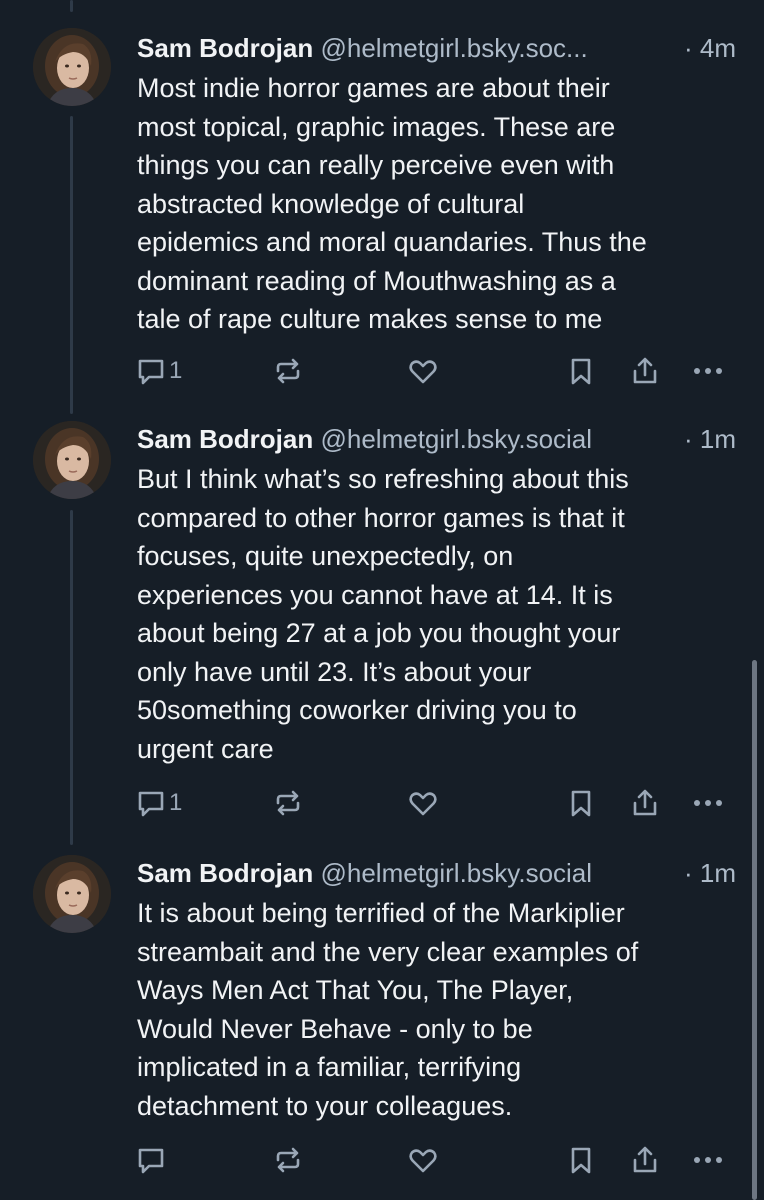  What do you see at coordinates (707, 48) in the screenshot?
I see `post-time: · 4m` at bounding box center [707, 48].